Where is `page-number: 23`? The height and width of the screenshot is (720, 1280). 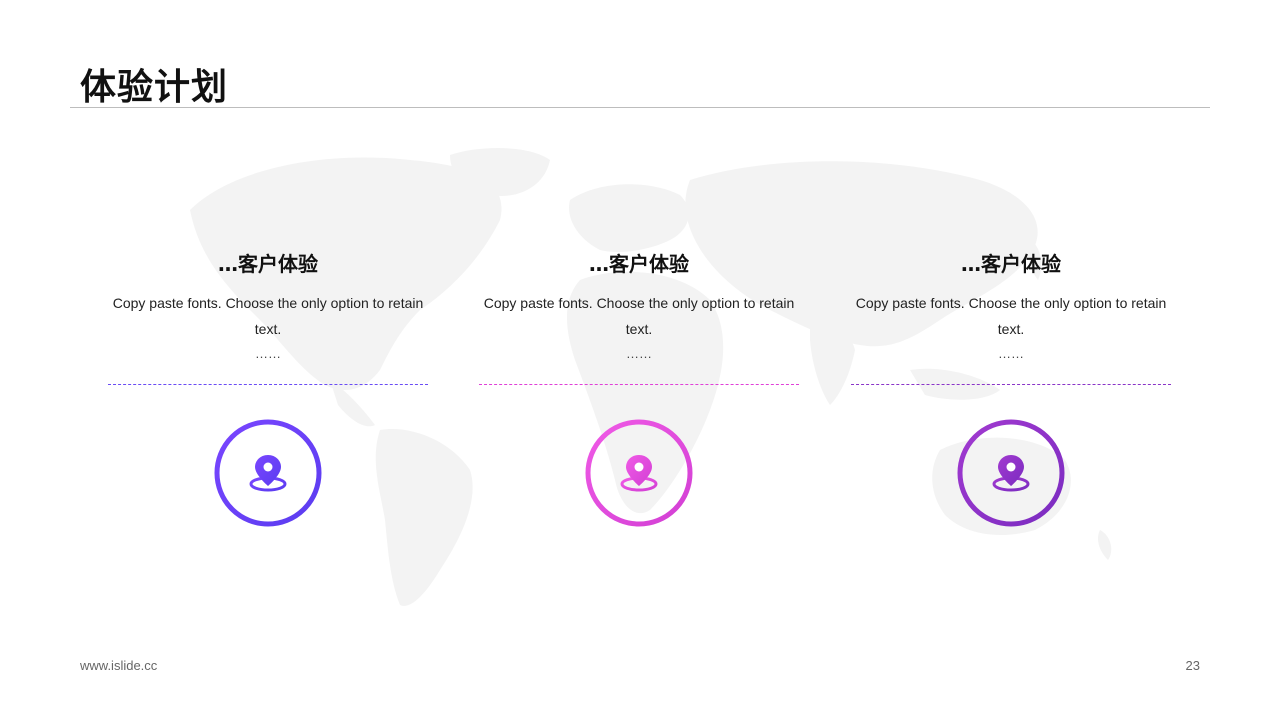 page-number: 23 is located at coordinates (1192, 665).